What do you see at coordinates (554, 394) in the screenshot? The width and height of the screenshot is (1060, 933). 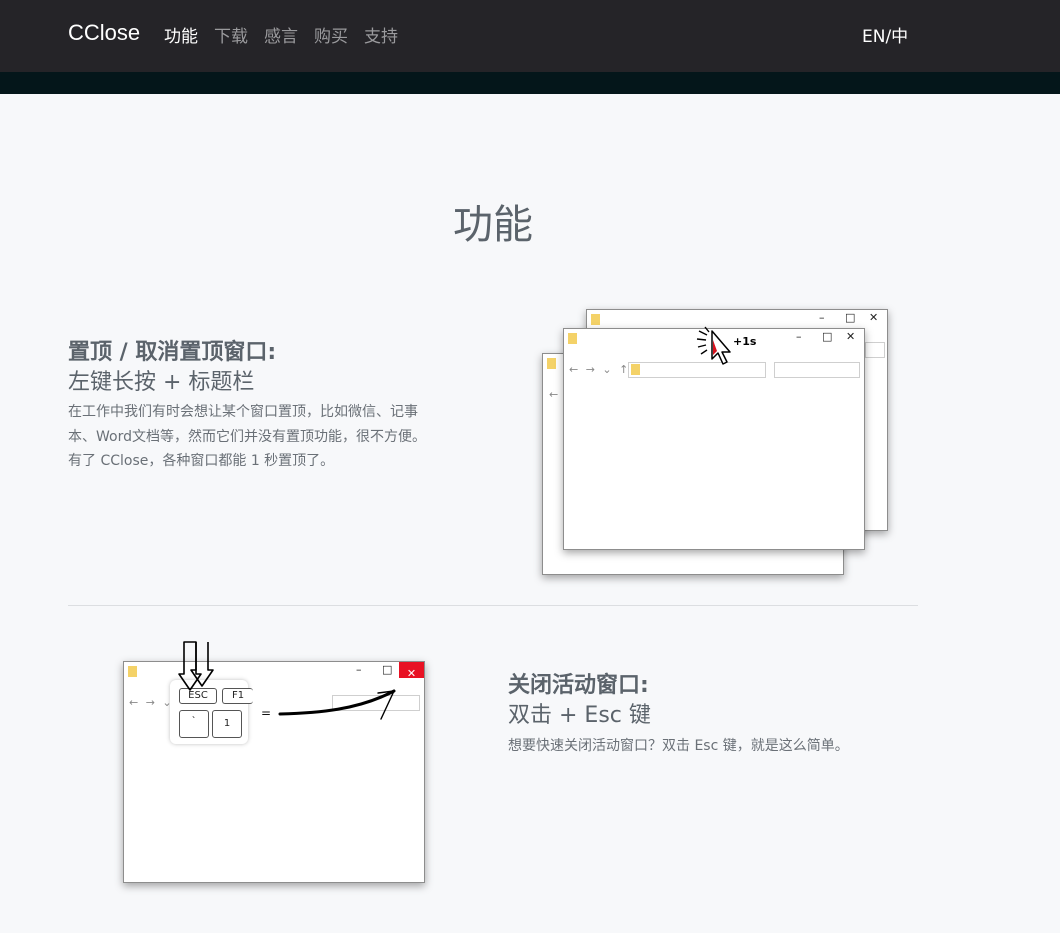 I see `back-arrow-icon: ←` at bounding box center [554, 394].